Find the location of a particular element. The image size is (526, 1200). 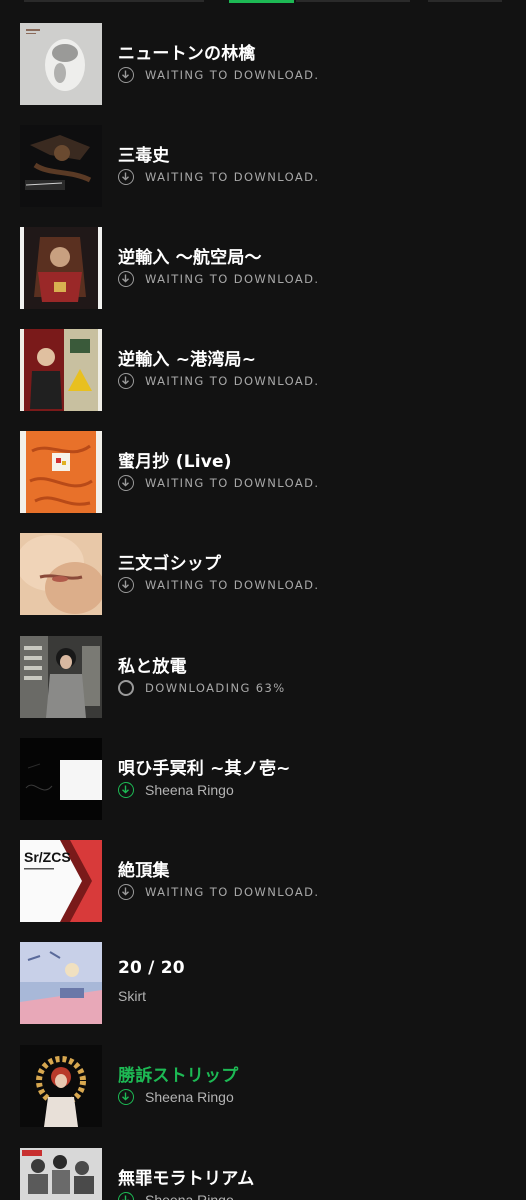

track-title: 逆輸入 〜航空局〜 is located at coordinates (190, 258).